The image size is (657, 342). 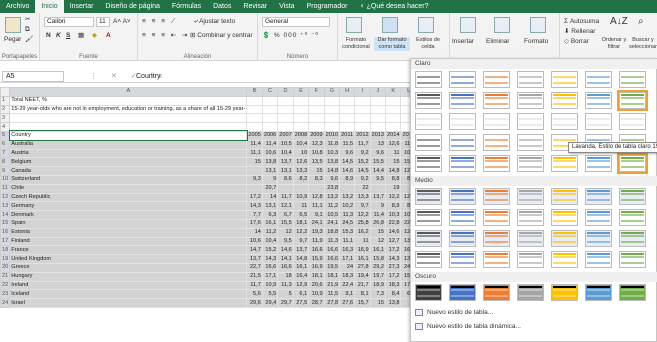 What do you see at coordinates (378, 223) in the screenshot?
I see `data-cell: 26,8` at bounding box center [378, 223].